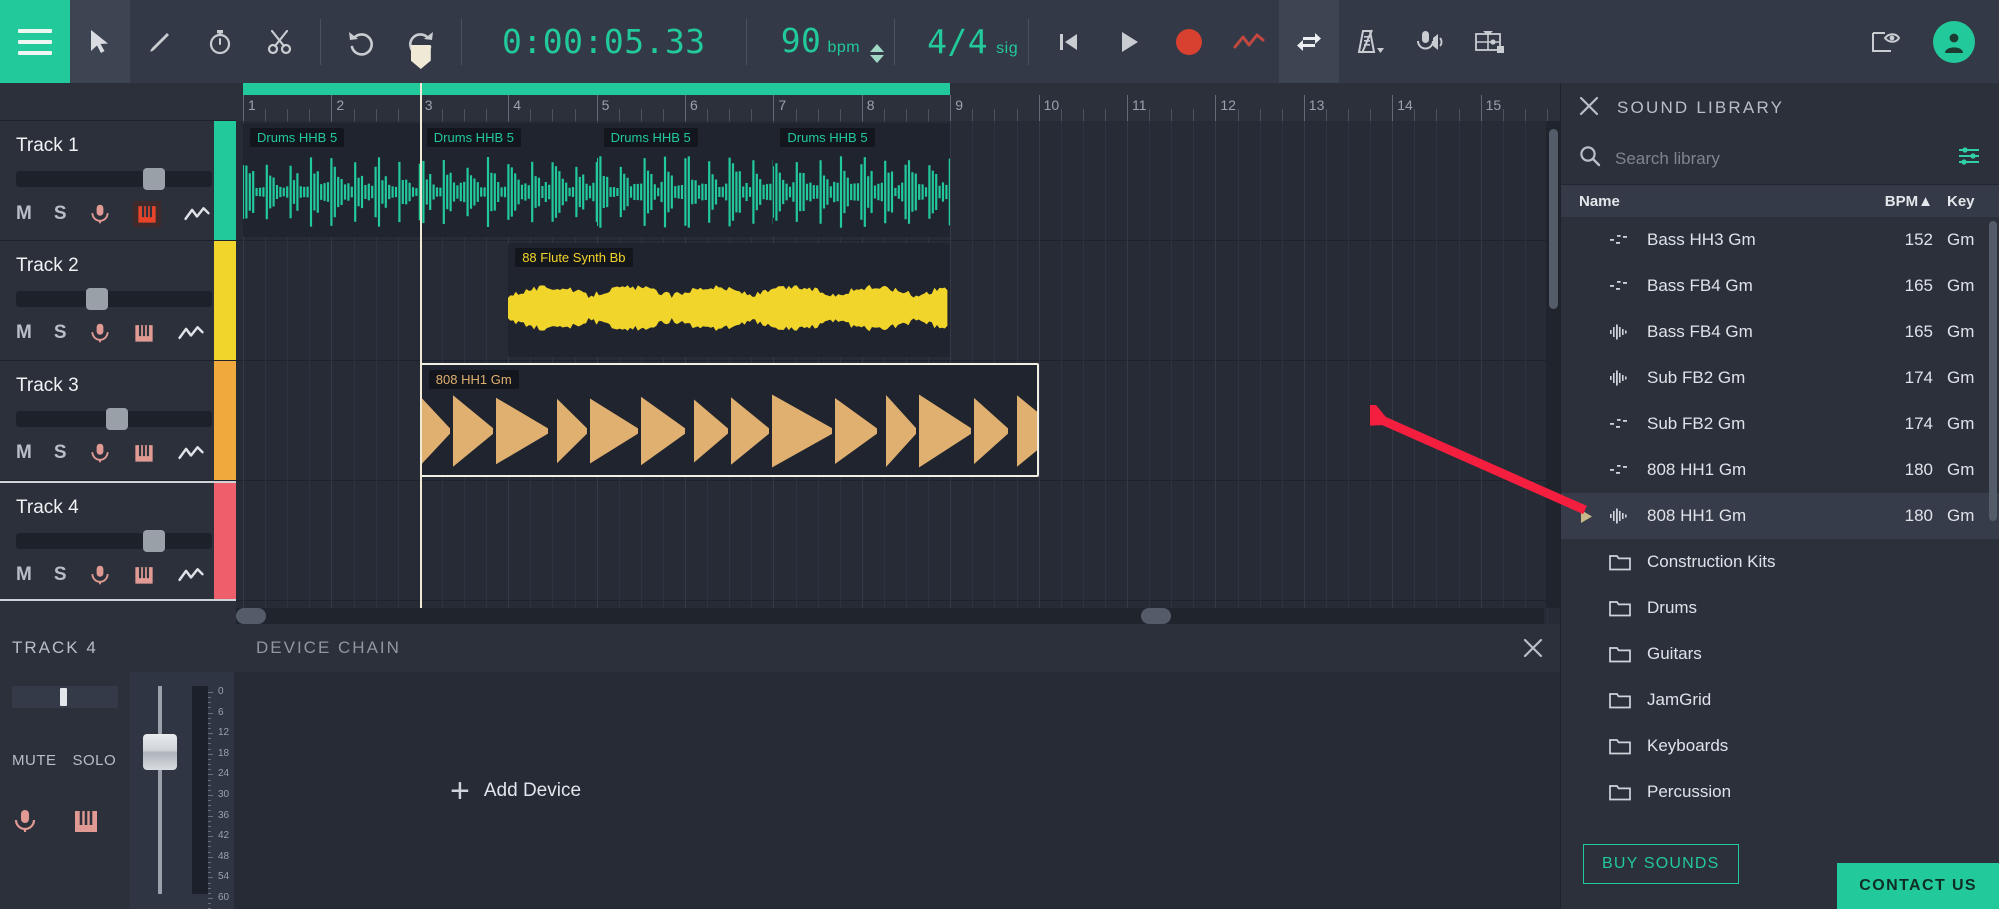 The width and height of the screenshot is (1999, 909). I want to click on pointer-tool, so click(100, 41).